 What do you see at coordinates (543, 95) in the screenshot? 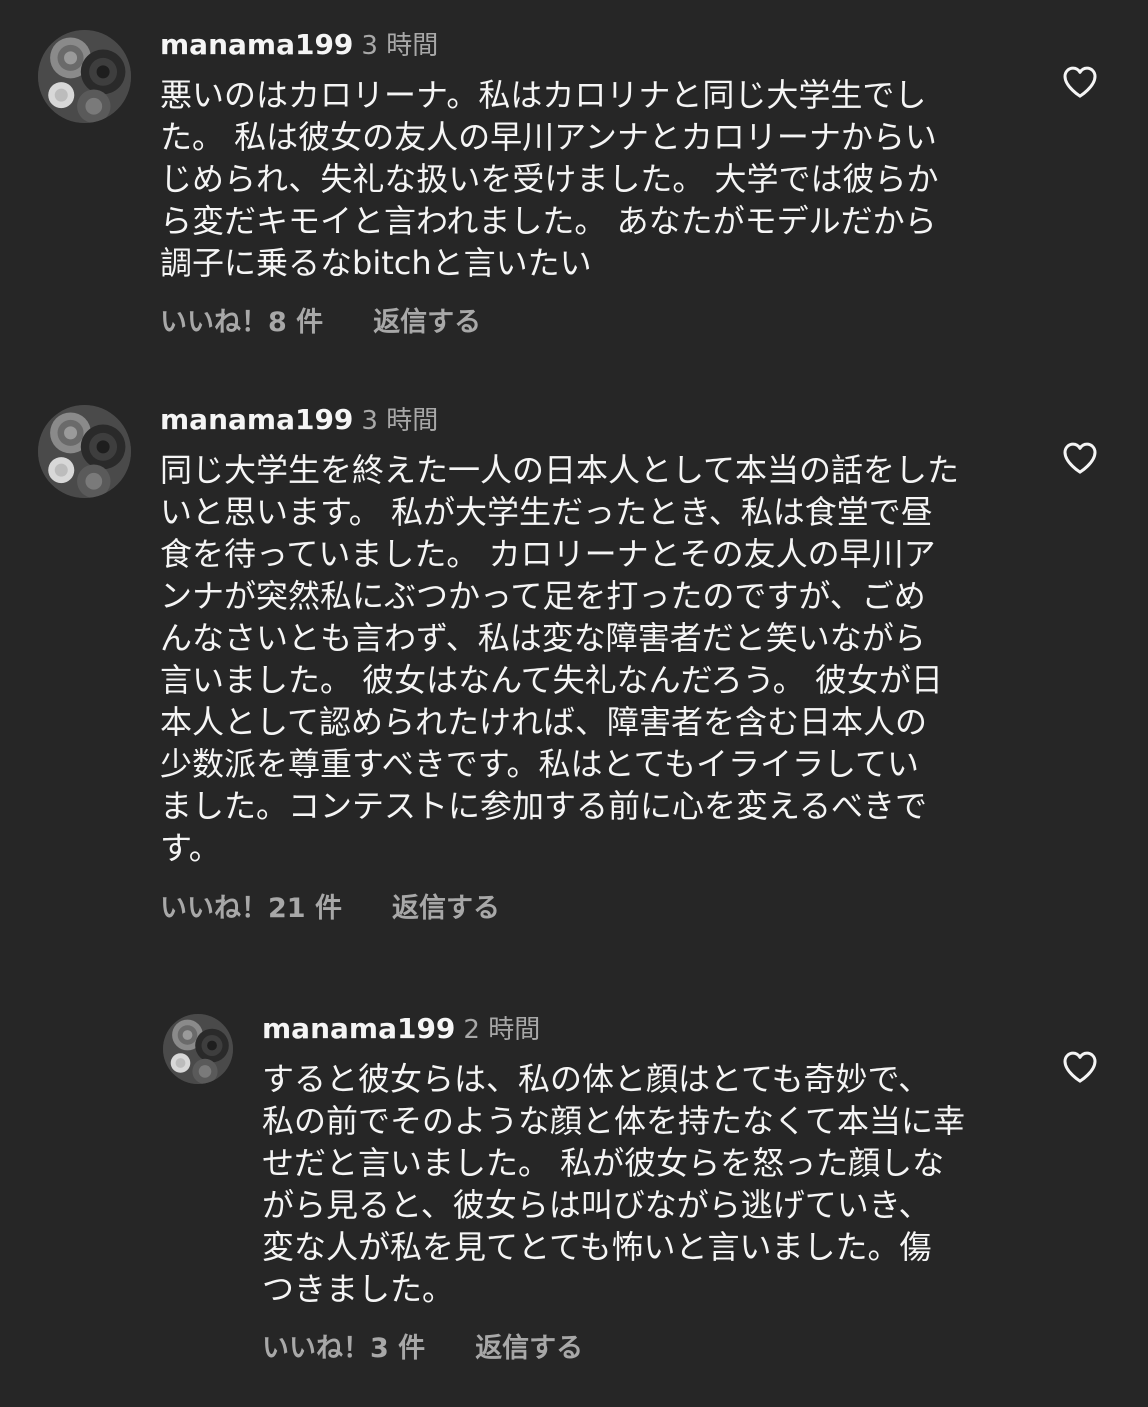
I see `comment-line: 悪いのはカロリーナ。私はカロリナと同じ大学生でし` at bounding box center [543, 95].